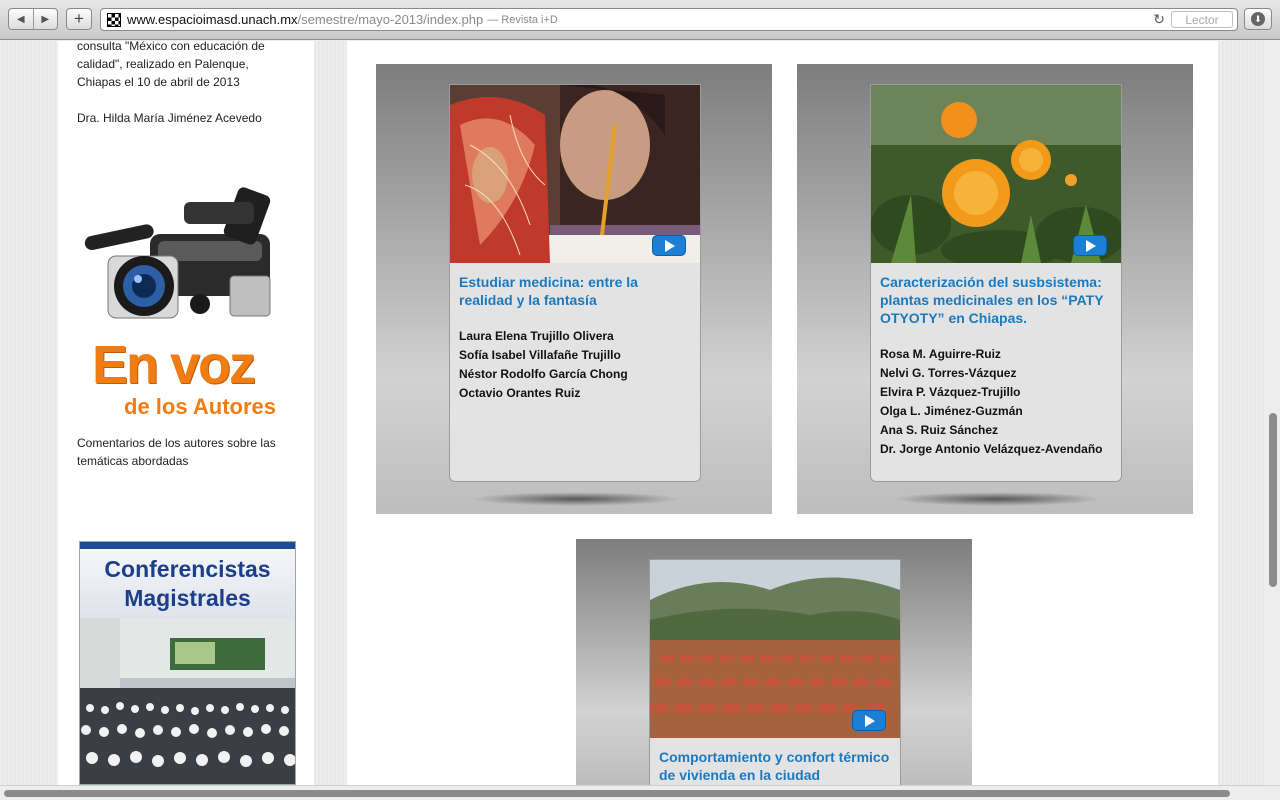 This screenshot has height=800, width=1280. What do you see at coordinates (187, 598) in the screenshot?
I see `banner-line-2: Magistrales` at bounding box center [187, 598].